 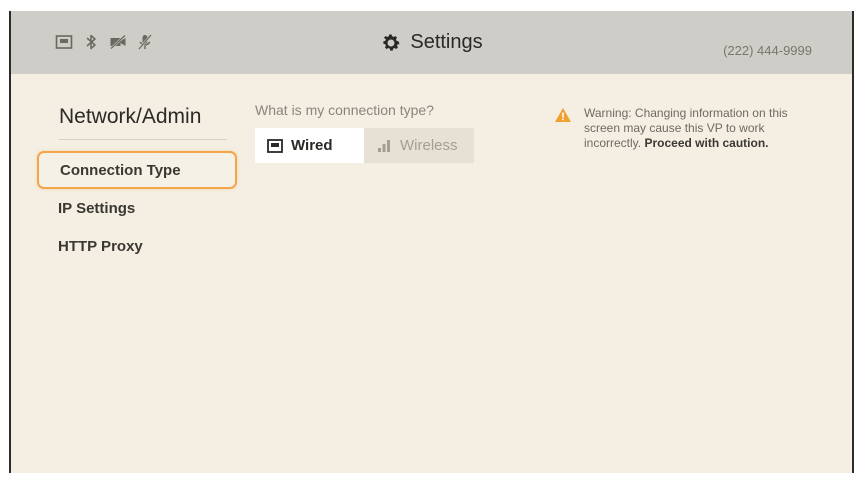 I want to click on connection-type-toggle: Wired Wireless, so click(x=364, y=145).